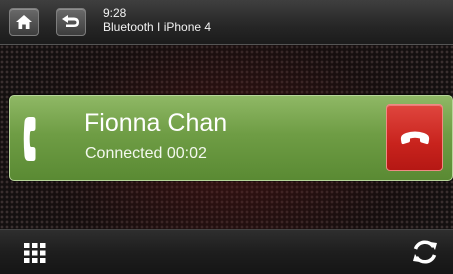  Describe the element at coordinates (157, 27) in the screenshot. I see `connection-source: Bluetooth I iPhone 4` at that location.